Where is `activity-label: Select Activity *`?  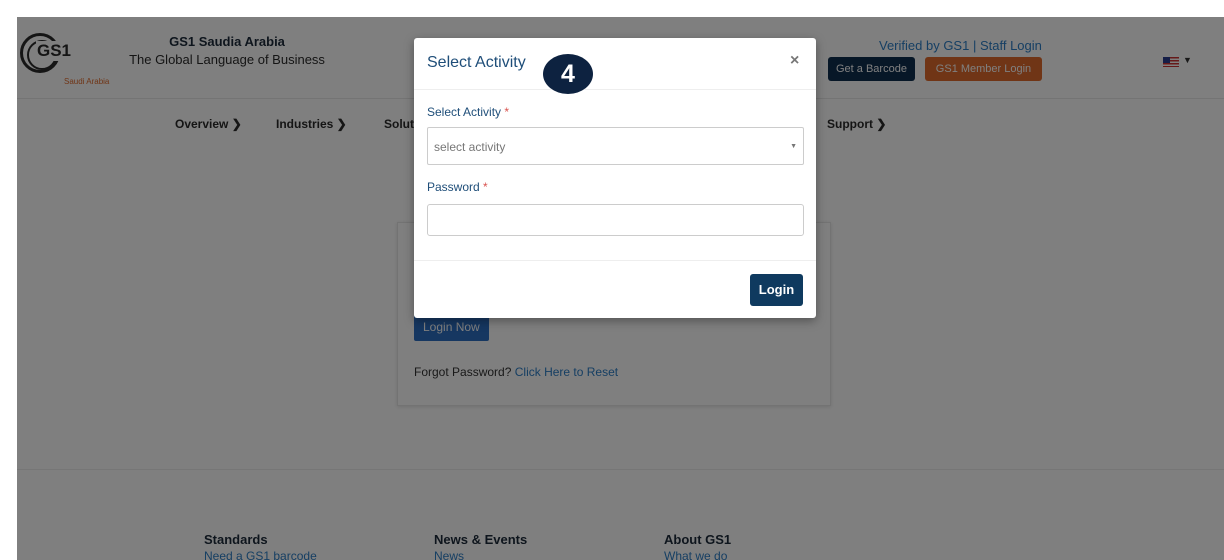
activity-label: Select Activity * is located at coordinates (468, 112).